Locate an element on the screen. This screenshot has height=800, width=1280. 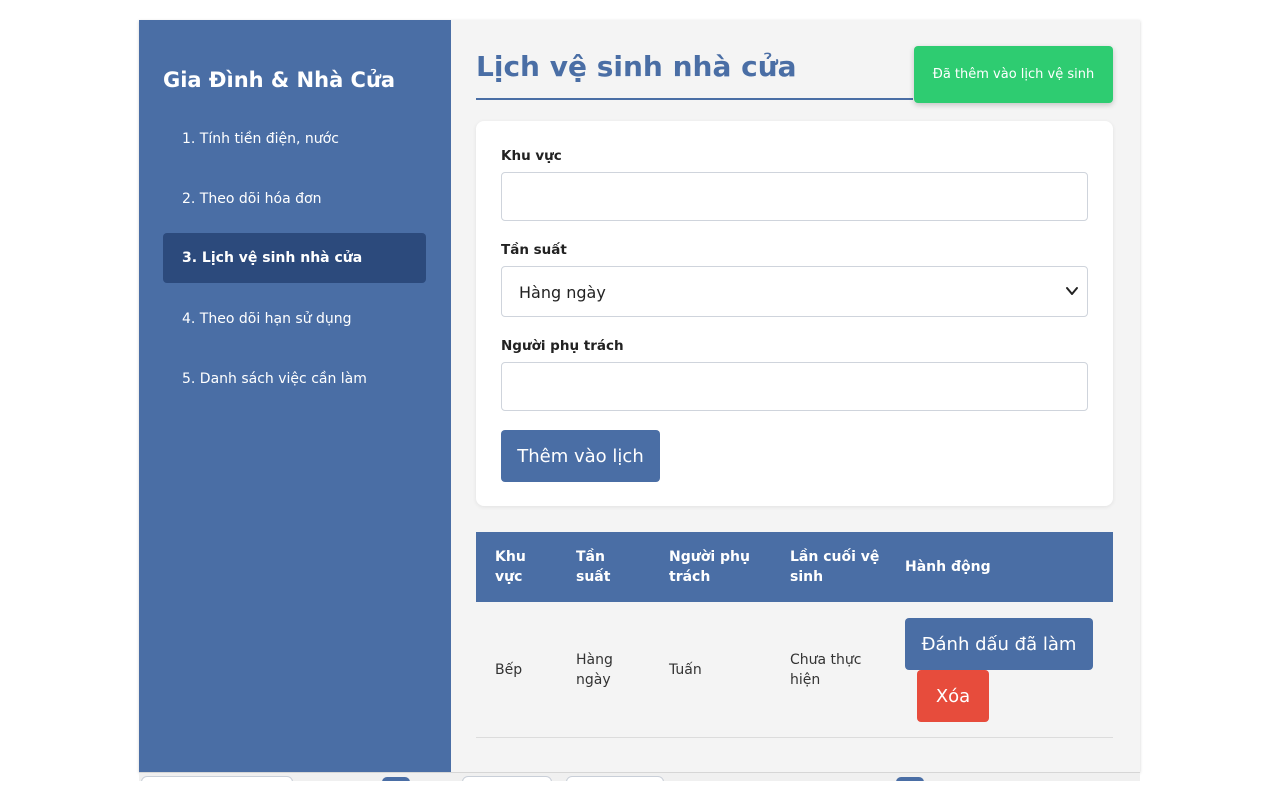
success-toast: Đã thêm vào lịch vệ sinh is located at coordinates (1013, 74).